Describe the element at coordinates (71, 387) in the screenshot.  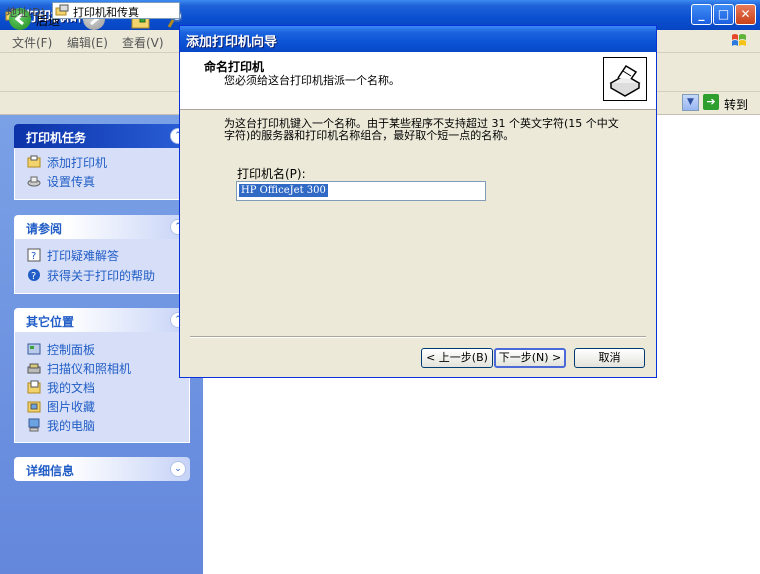
I see `place-my-documents: 我的文档` at that location.